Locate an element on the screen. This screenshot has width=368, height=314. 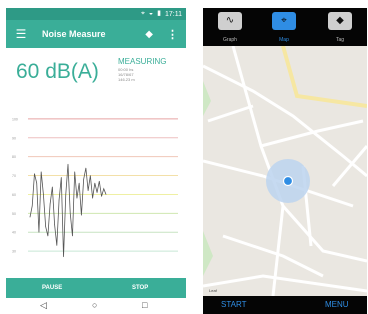
tab-map: ⌖ Map is located at coordinates (284, 27).